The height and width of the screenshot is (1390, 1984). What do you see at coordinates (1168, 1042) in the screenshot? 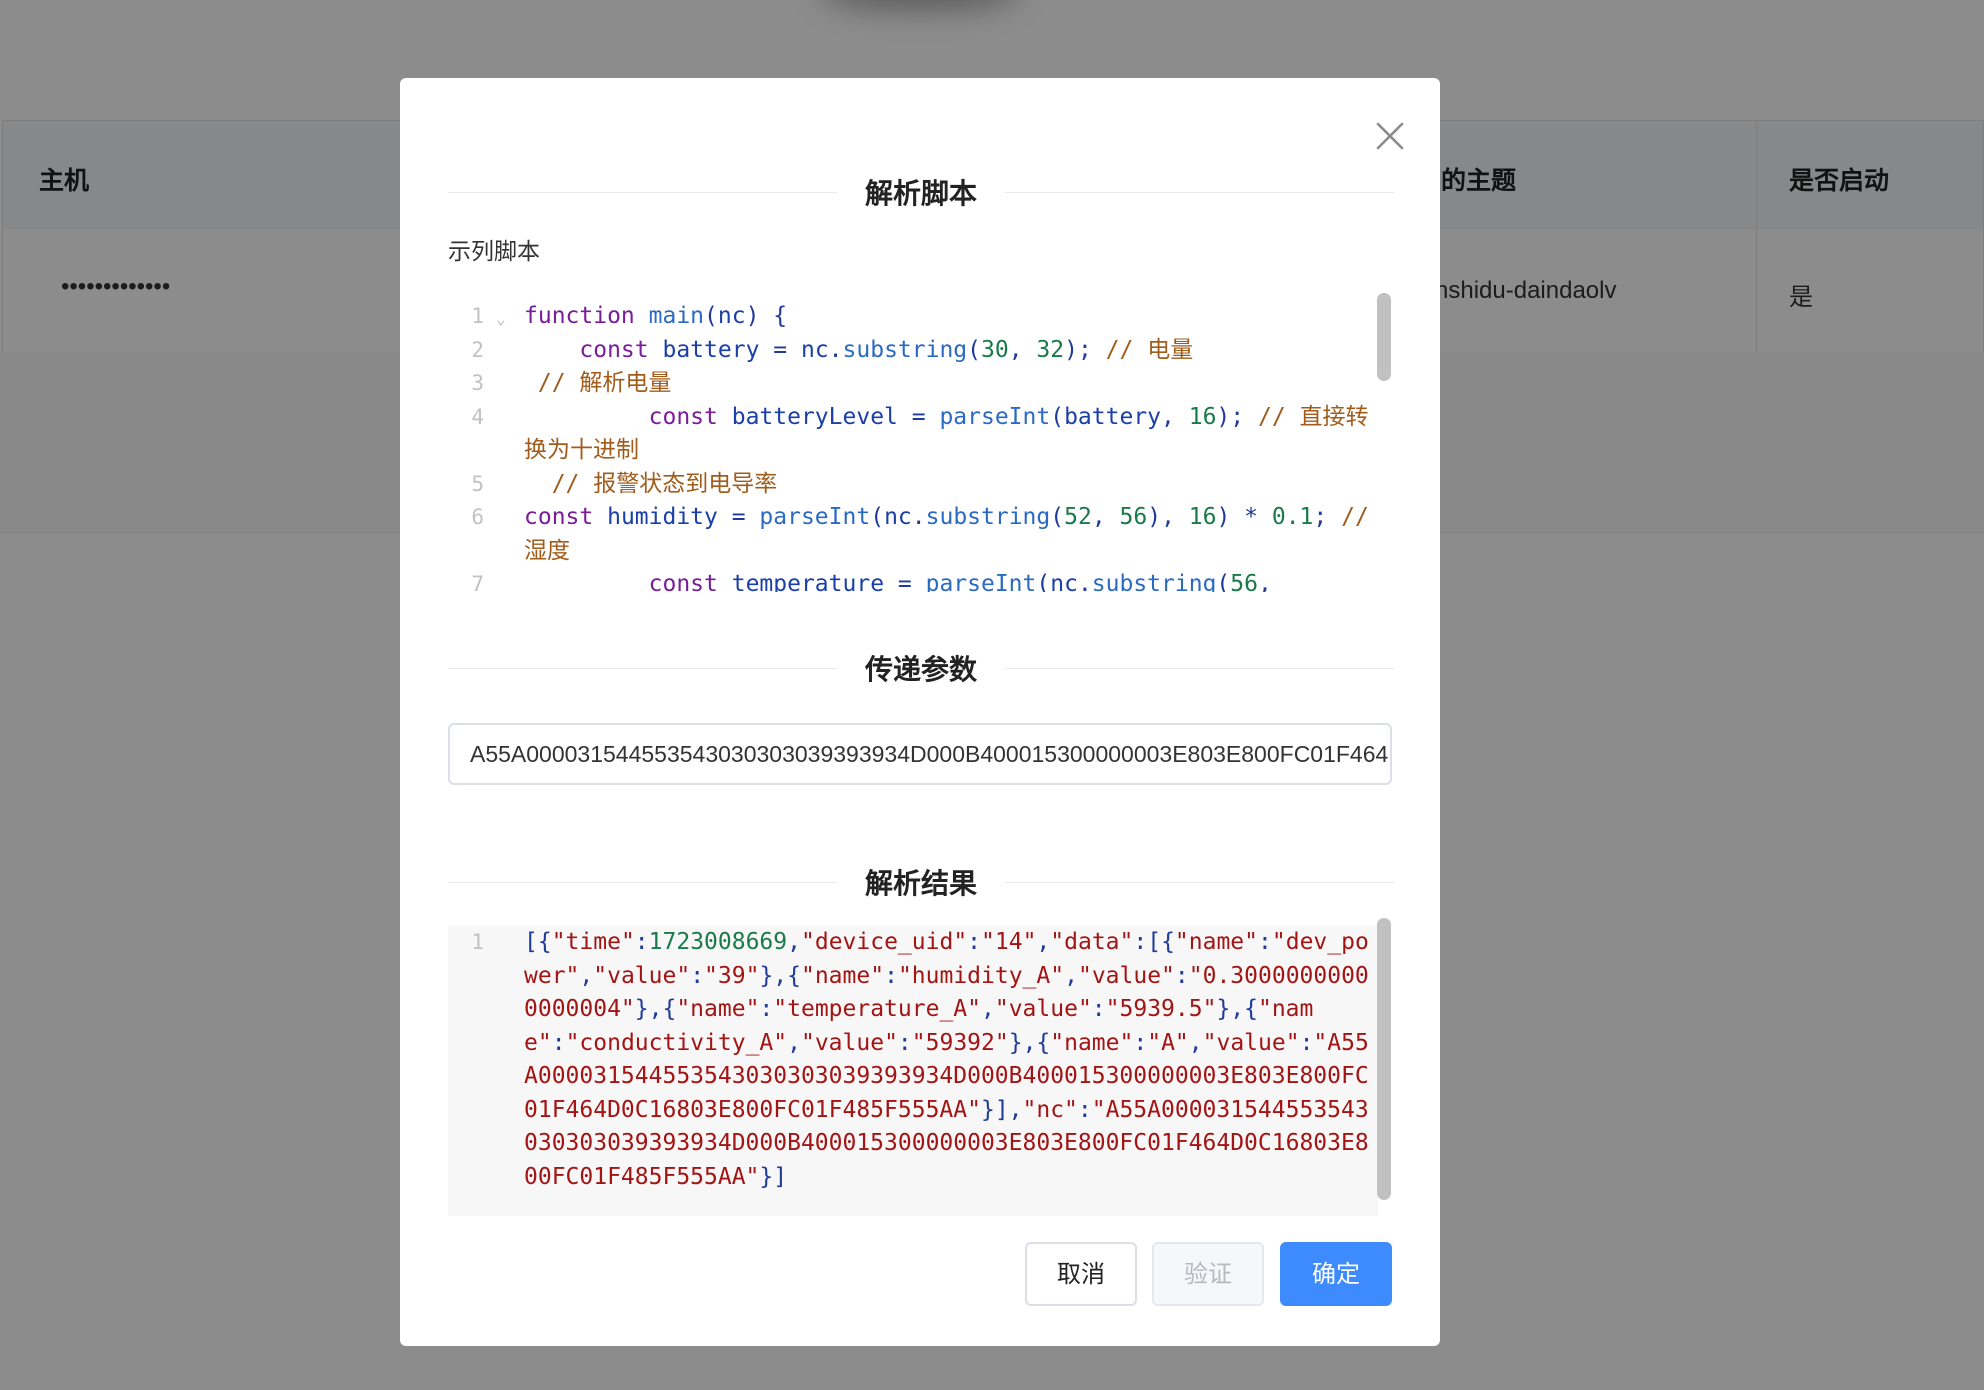
I see `code-token: "A"` at bounding box center [1168, 1042].